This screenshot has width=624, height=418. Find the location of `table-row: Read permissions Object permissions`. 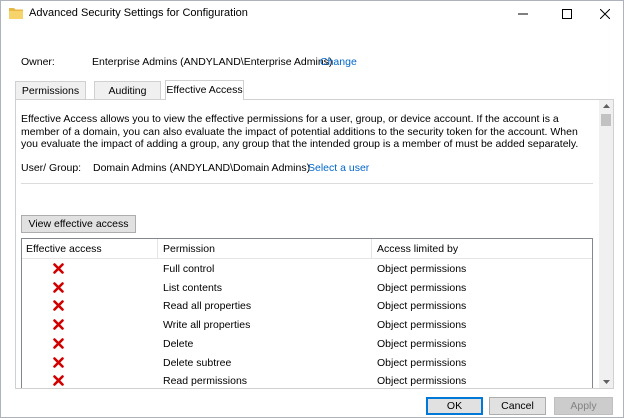

table-row: Read permissions Object permissions is located at coordinates (307, 380).